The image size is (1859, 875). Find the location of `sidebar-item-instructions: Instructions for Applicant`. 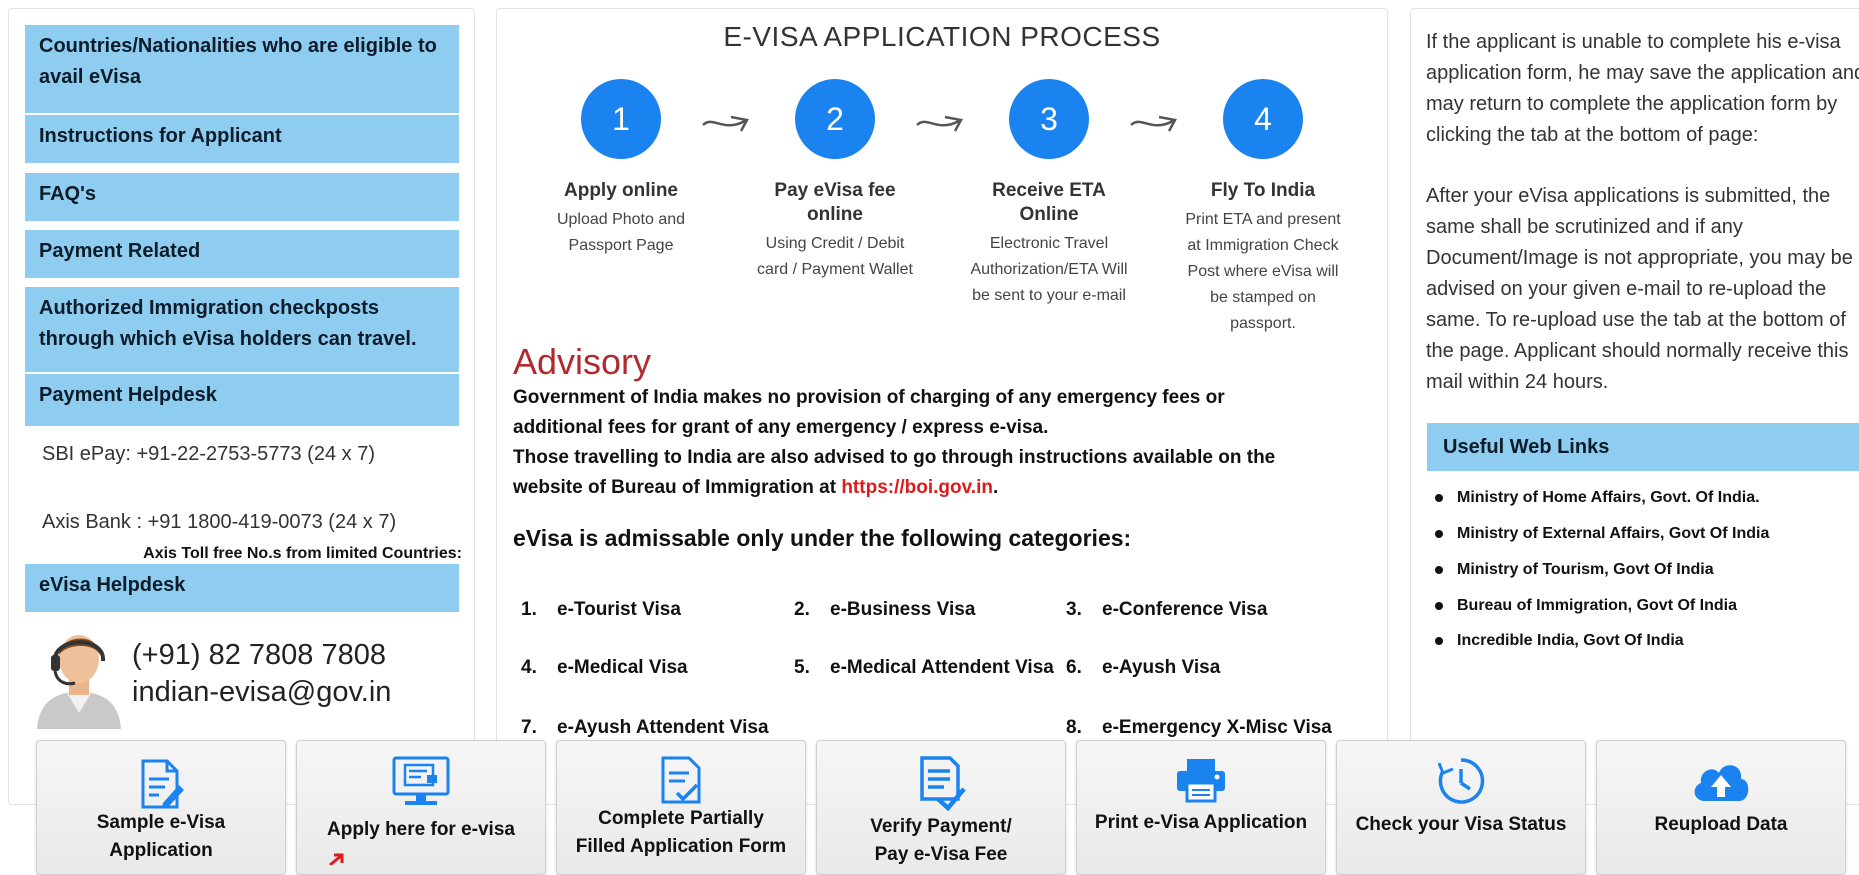

sidebar-item-instructions: Instructions for Applicant is located at coordinates (242, 139).